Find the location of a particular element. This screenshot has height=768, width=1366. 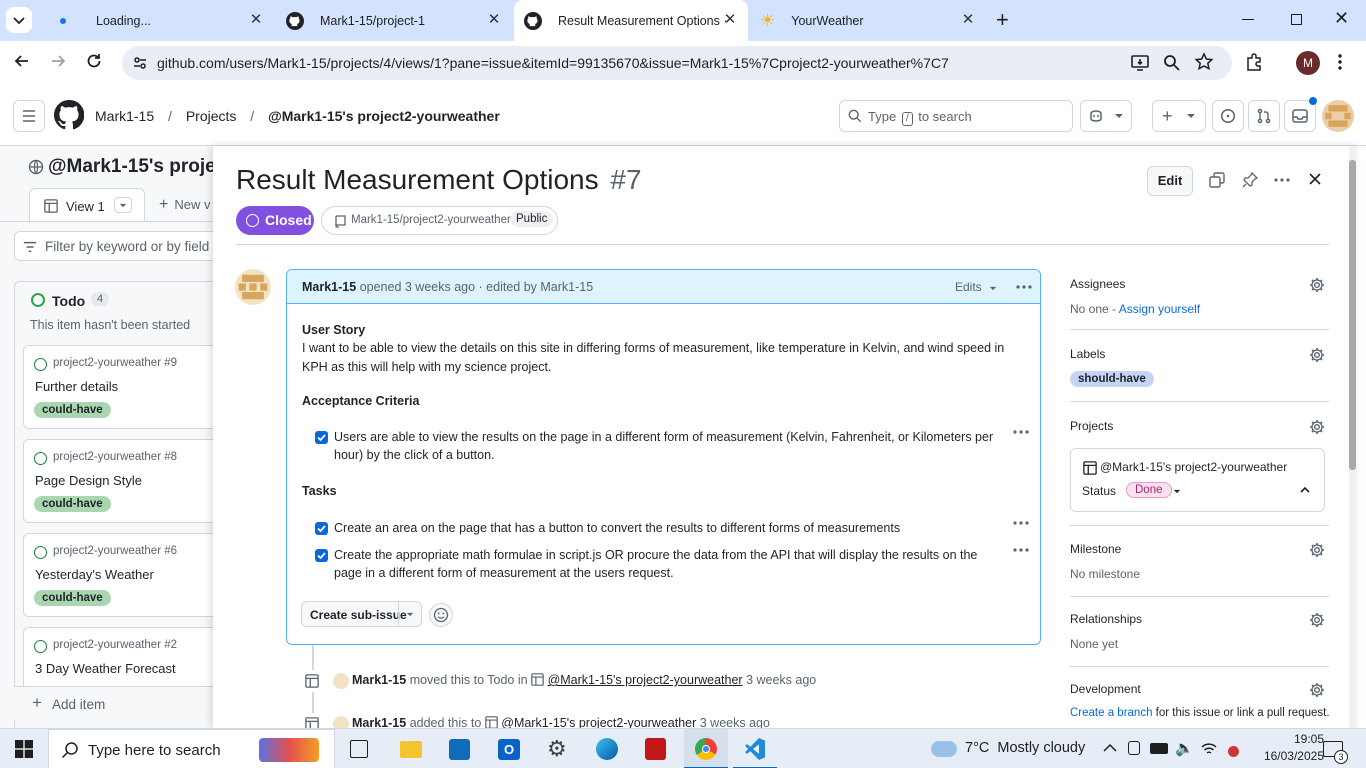

extensions-icon is located at coordinates (1254, 62).